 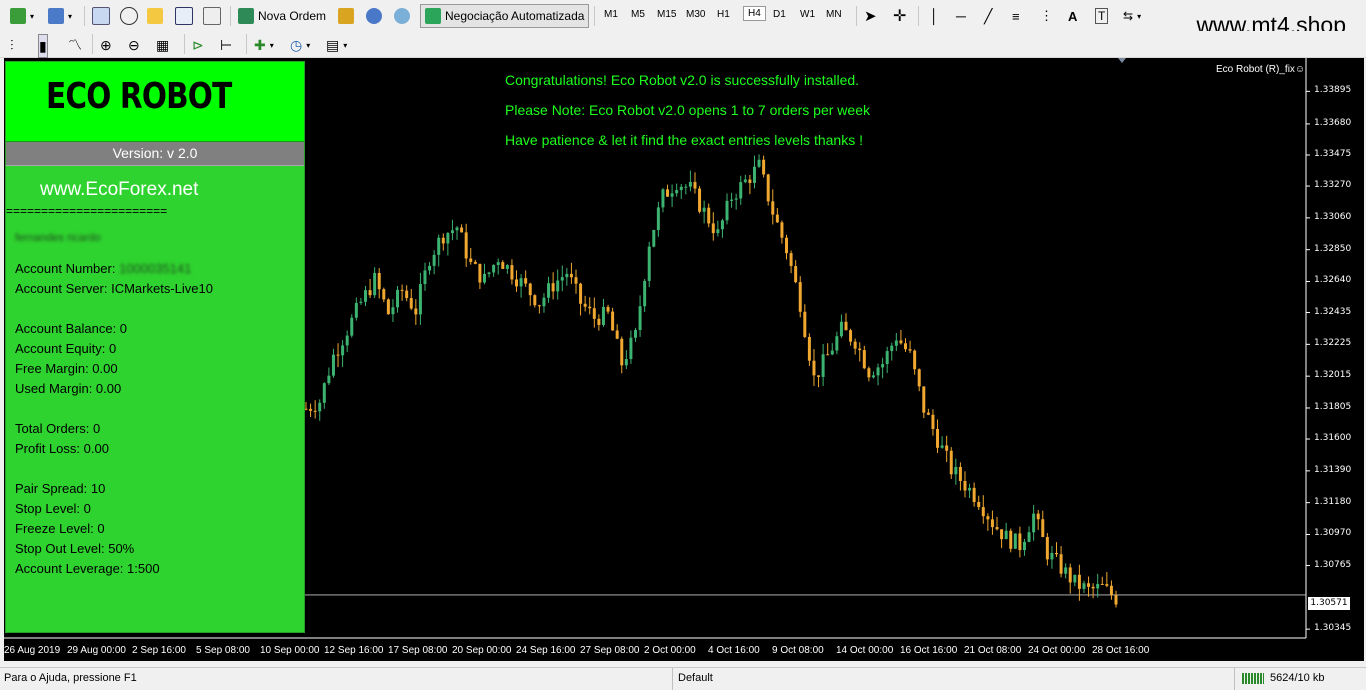 What do you see at coordinates (1016, 16) in the screenshot?
I see `fibonacci-button: ≡` at bounding box center [1016, 16].